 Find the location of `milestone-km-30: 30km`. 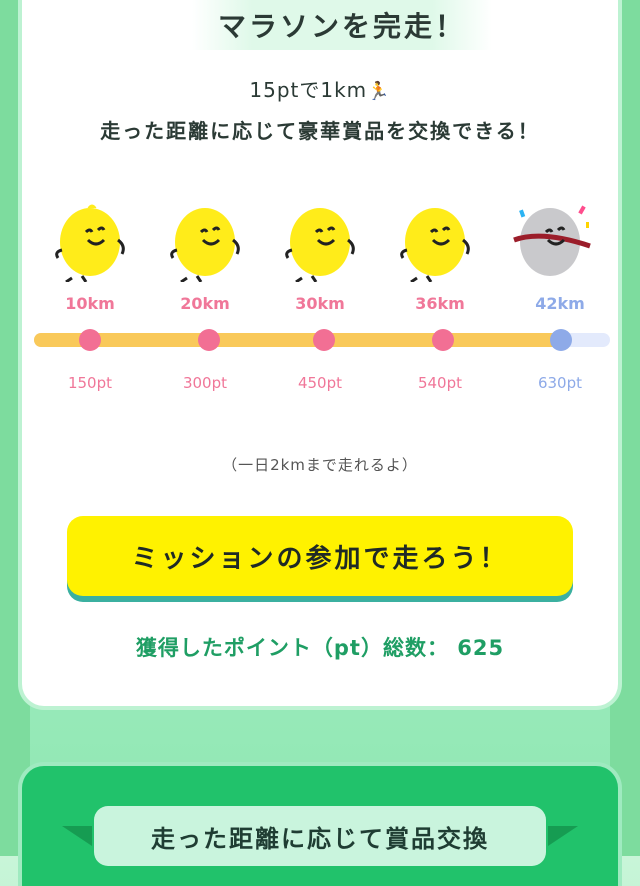

milestone-km-30: 30km is located at coordinates (320, 303).